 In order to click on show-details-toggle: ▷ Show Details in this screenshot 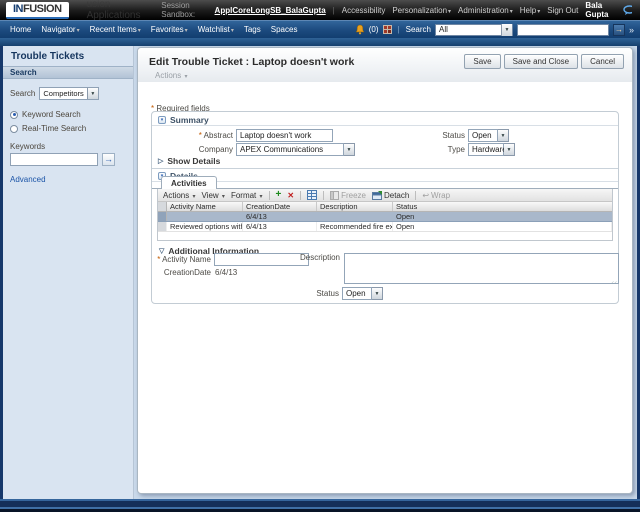, I will do `click(189, 161)`.